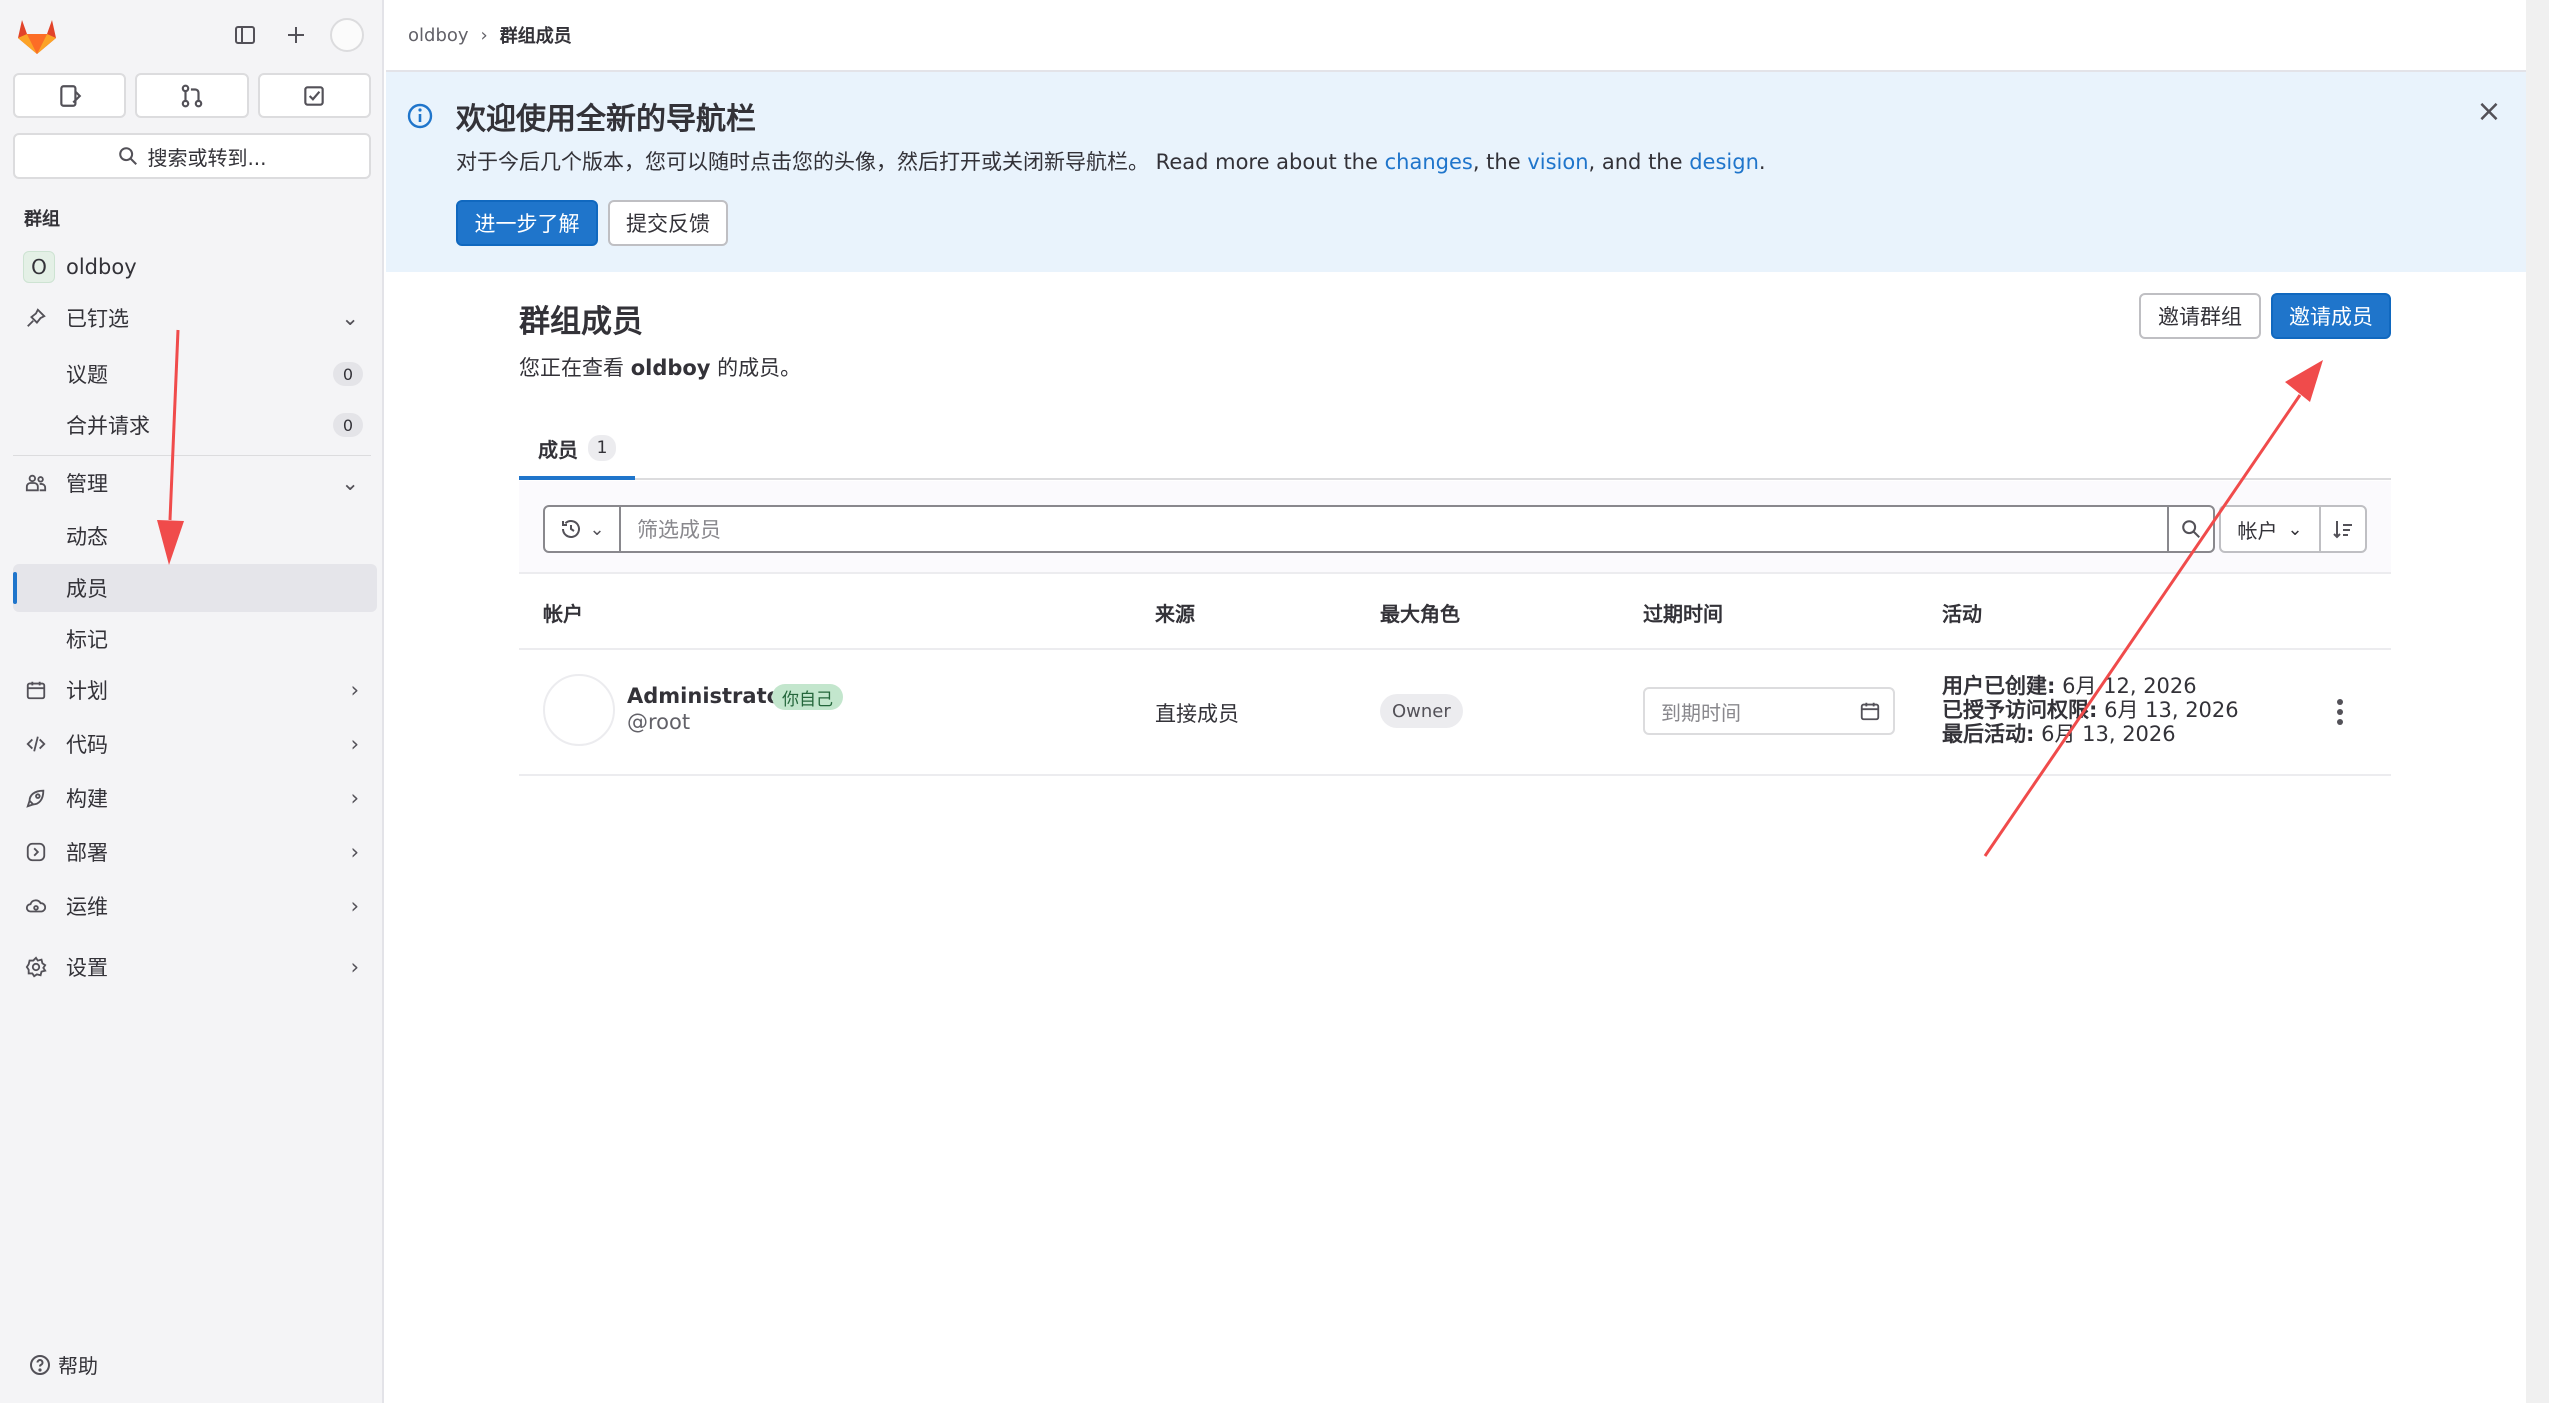 Image resolution: width=2549 pixels, height=1403 pixels. I want to click on sidebar-manage-toggle: 管理 ⌄, so click(195, 483).